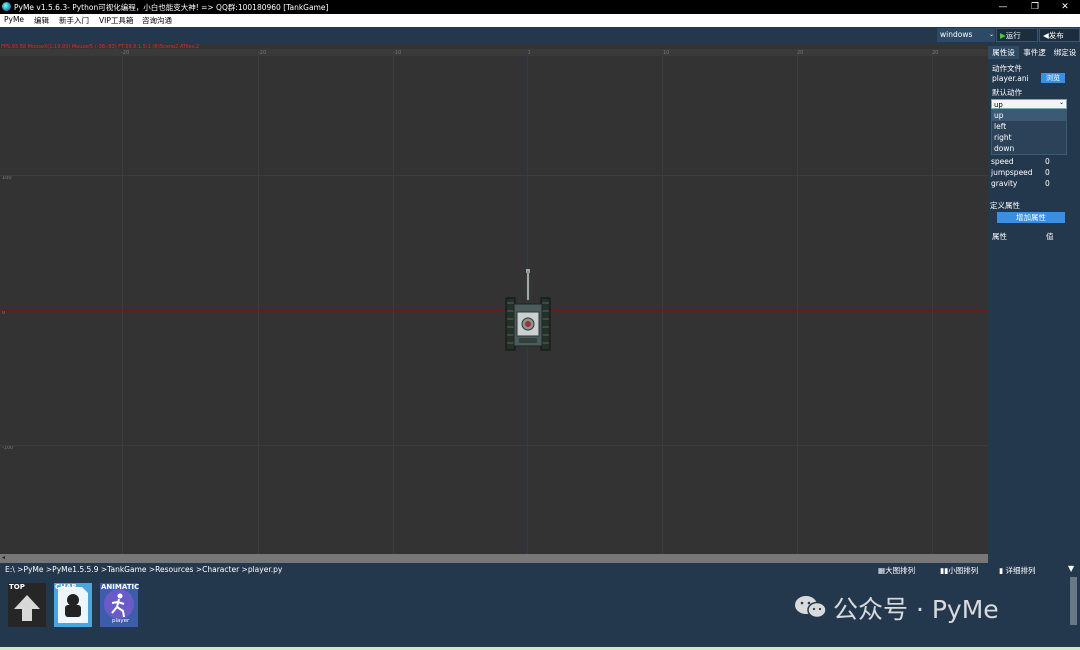 The image size is (1080, 650). I want to click on menu-vip-tools: VIP工具箱, so click(116, 20).